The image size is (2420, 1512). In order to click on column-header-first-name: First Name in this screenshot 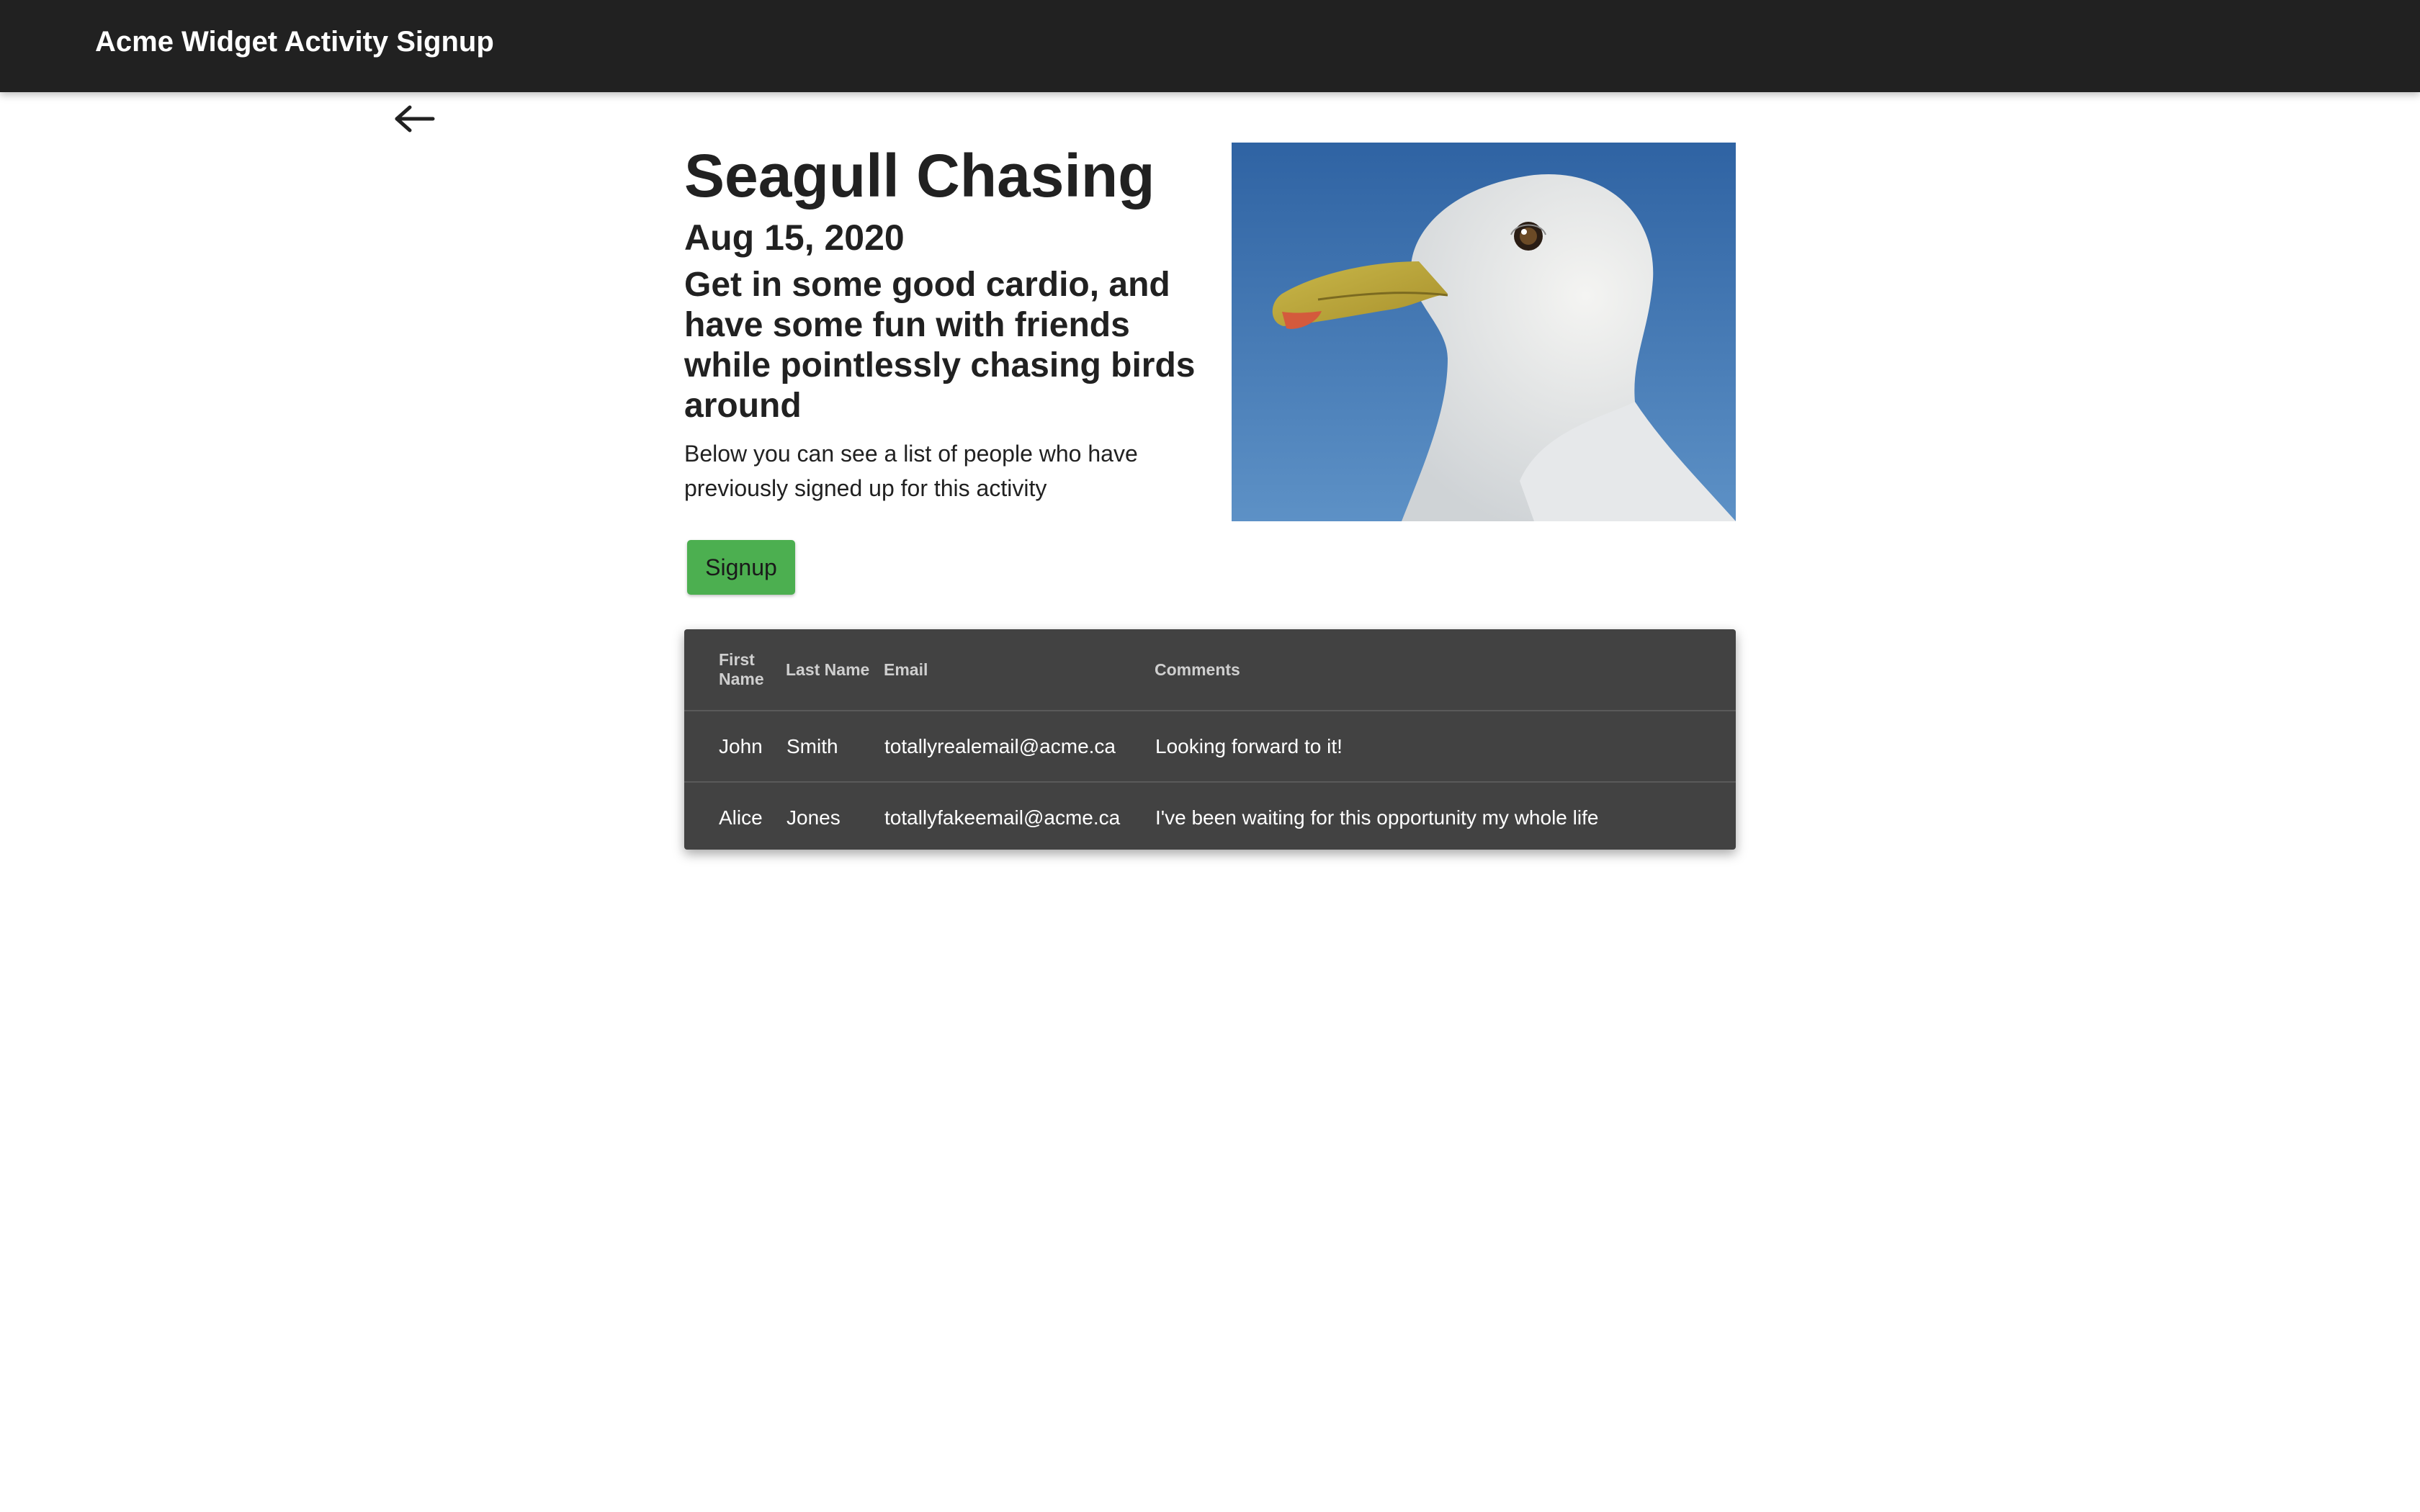, I will do `click(735, 670)`.